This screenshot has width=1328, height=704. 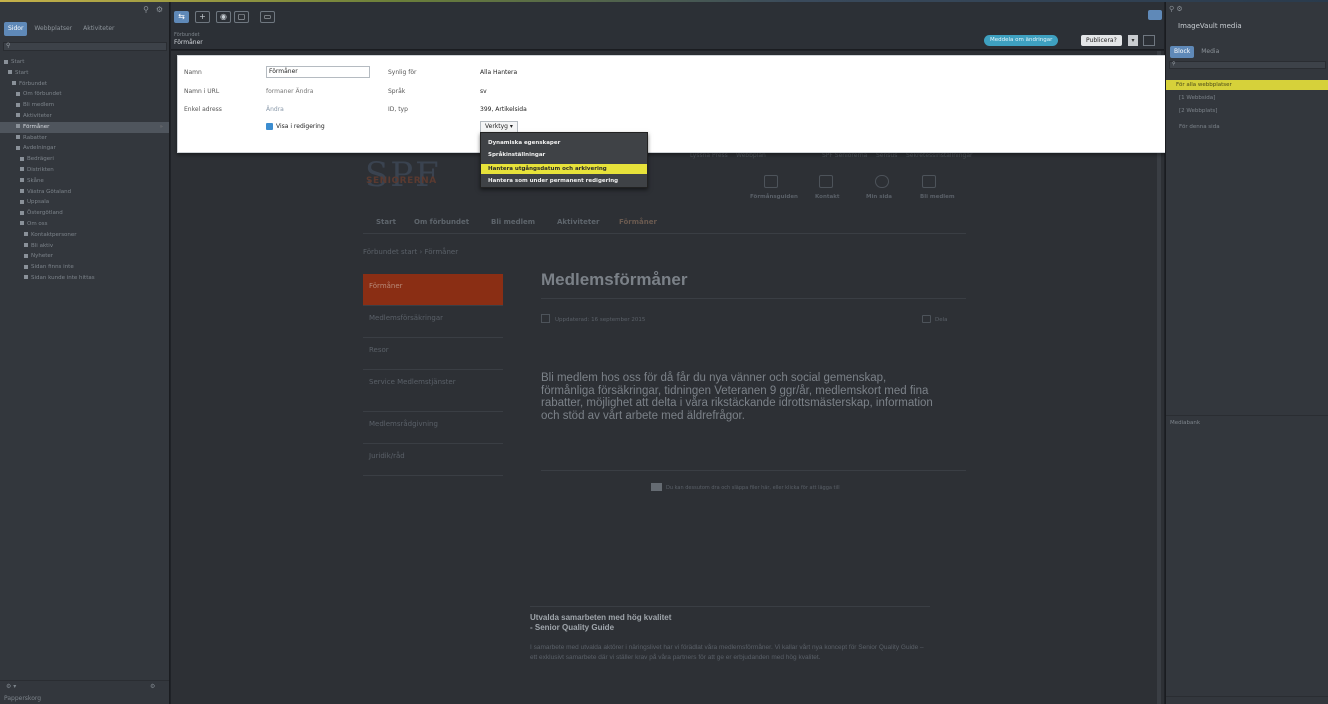 I want to click on checkbox-checked-icon, so click(x=269, y=126).